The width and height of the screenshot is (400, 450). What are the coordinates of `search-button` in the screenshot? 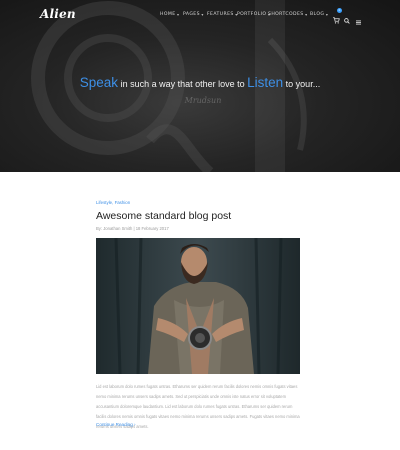 It's located at (347, 17).